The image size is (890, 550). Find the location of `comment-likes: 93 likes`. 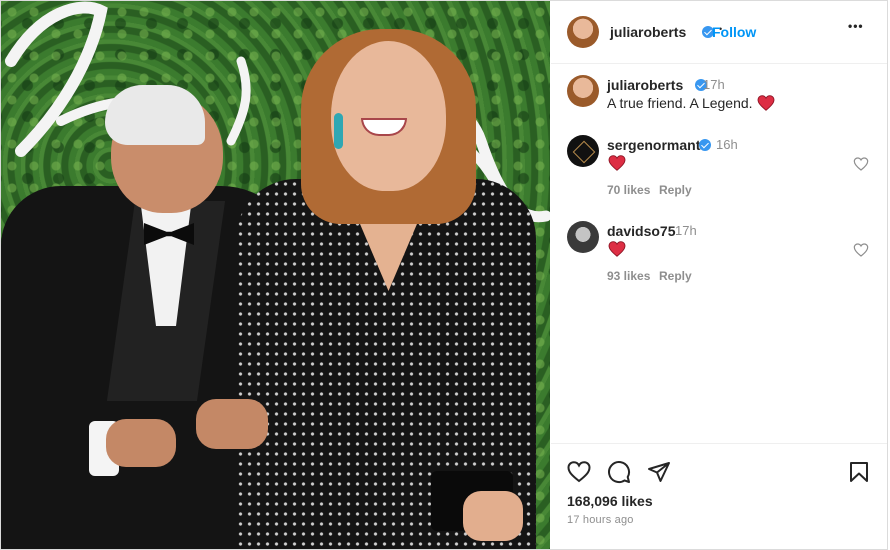

comment-likes: 93 likes is located at coordinates (628, 276).